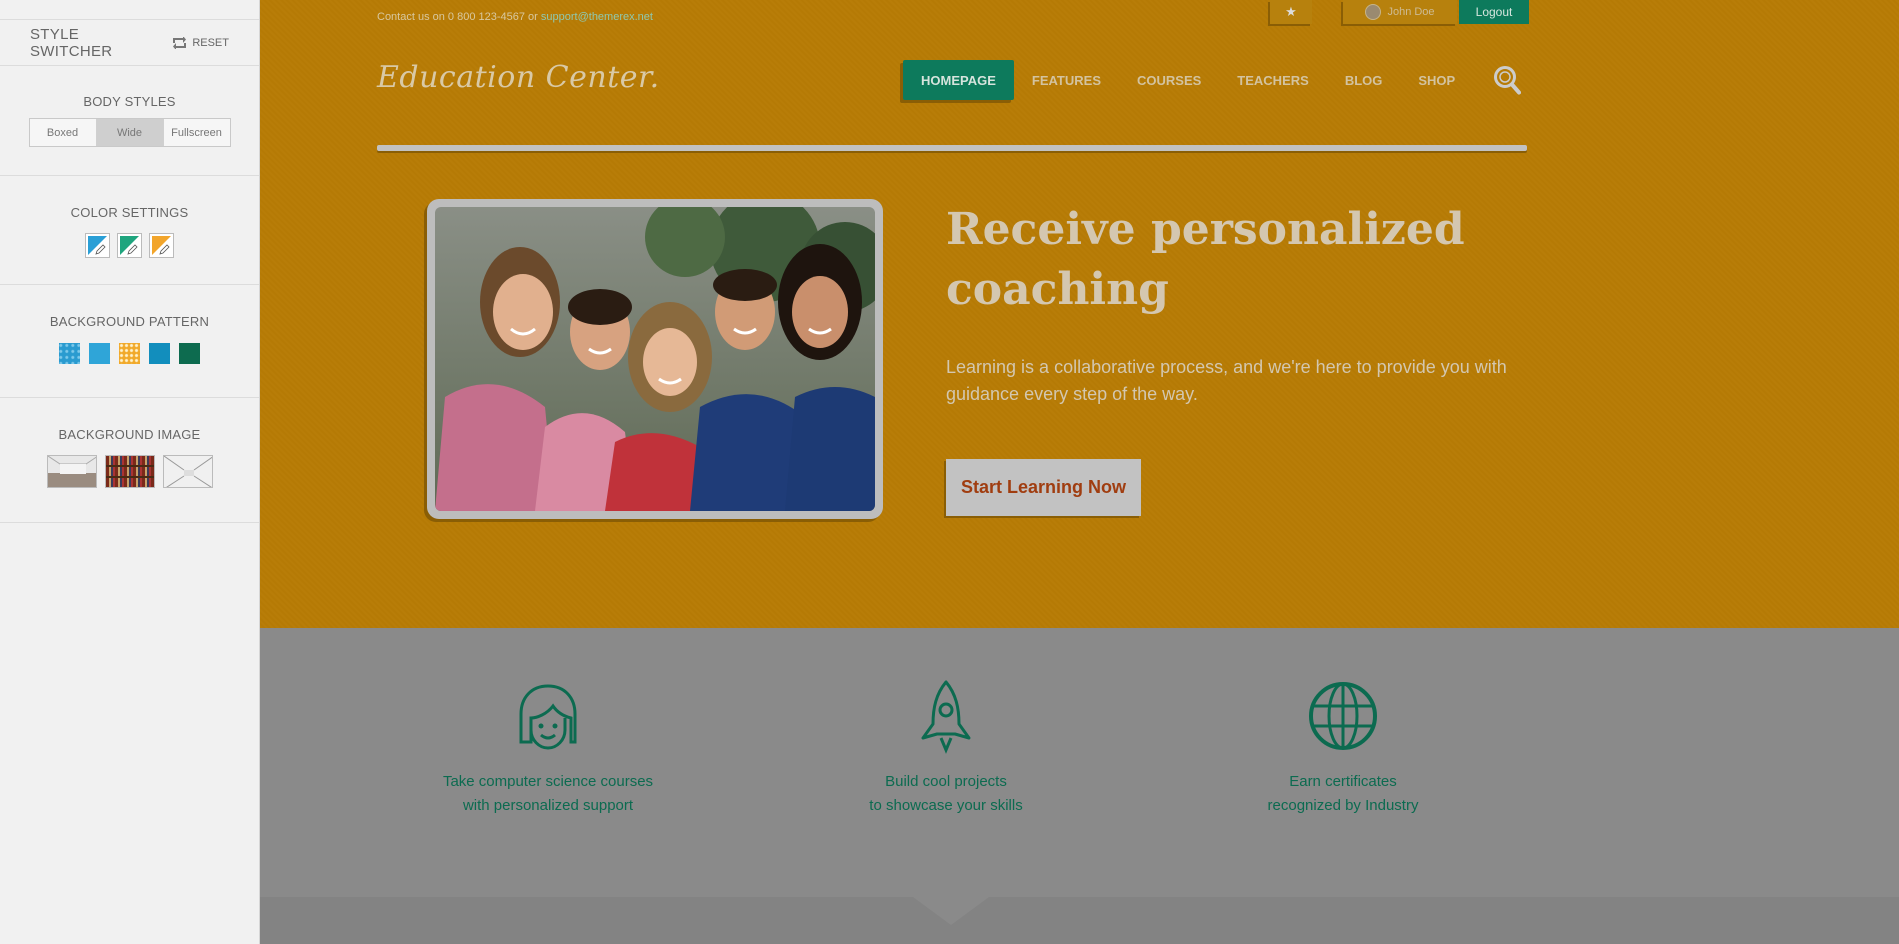 This screenshot has width=1899, height=944. I want to click on body-style-wide-button: Wide, so click(130, 132).